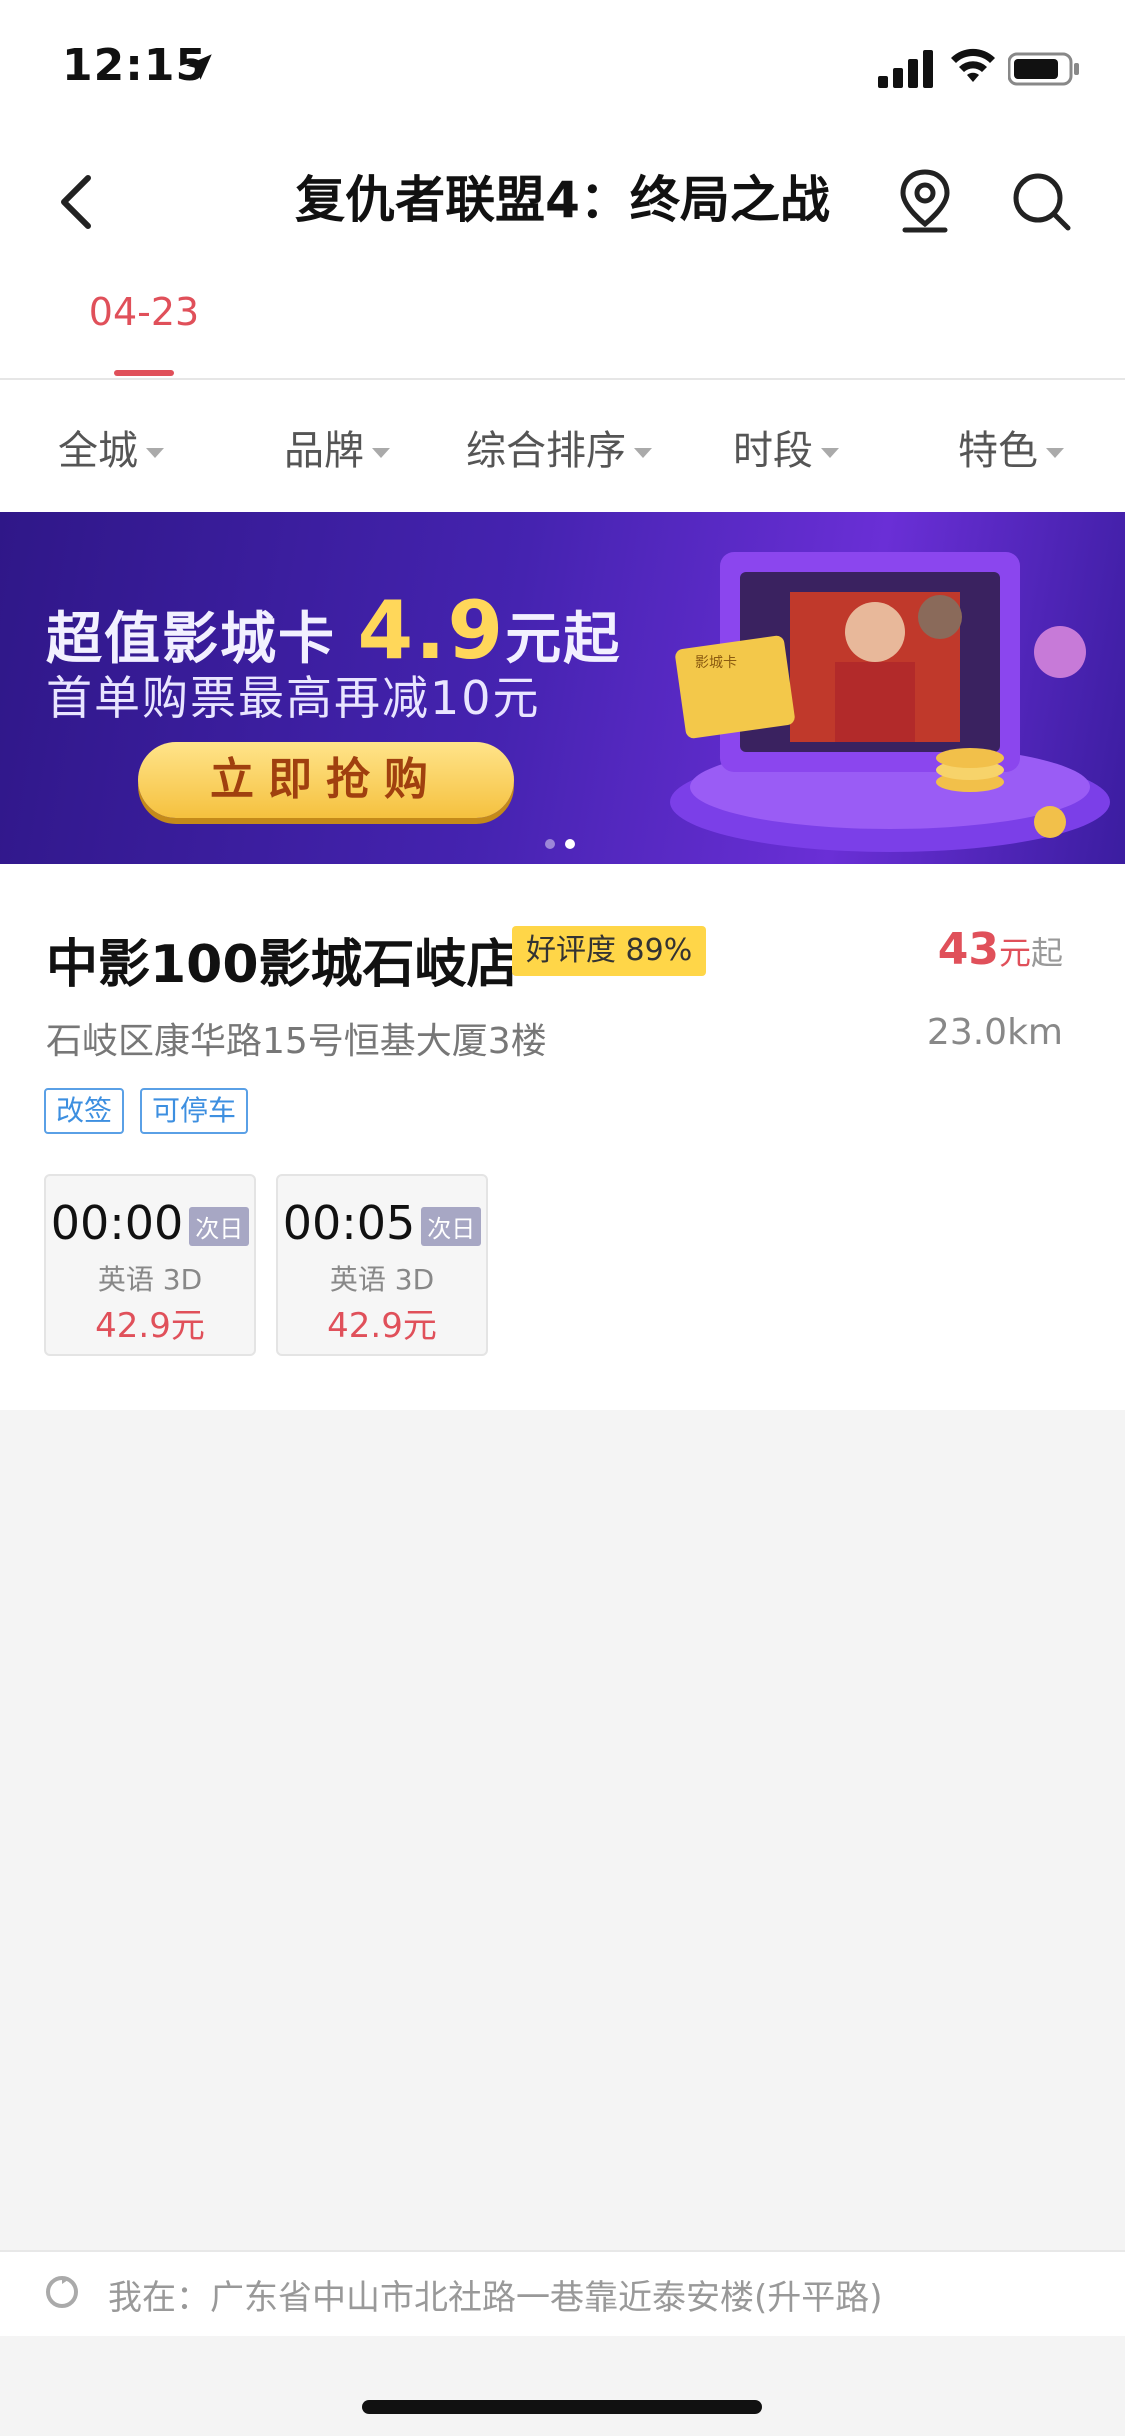 The width and height of the screenshot is (1125, 2436). I want to click on pager-dot, so click(550, 844).